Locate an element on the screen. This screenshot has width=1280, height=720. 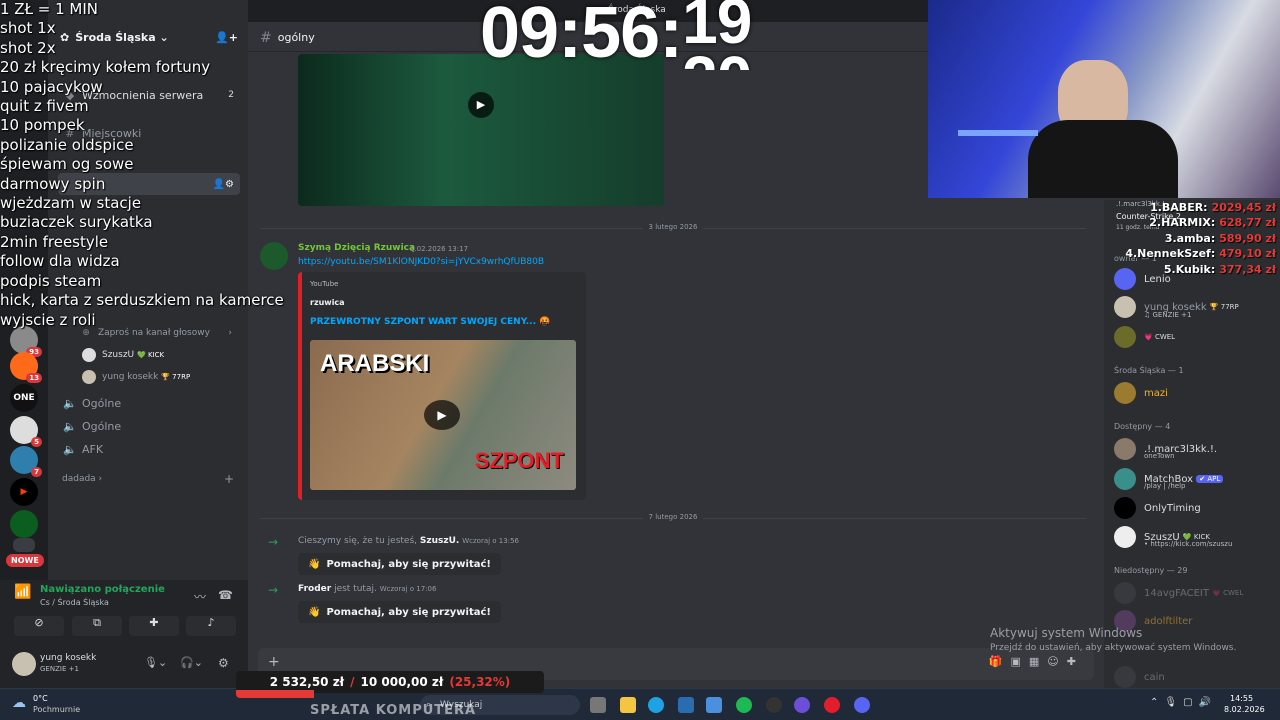
goal-current: 2 532,50 zł is located at coordinates (307, 682).